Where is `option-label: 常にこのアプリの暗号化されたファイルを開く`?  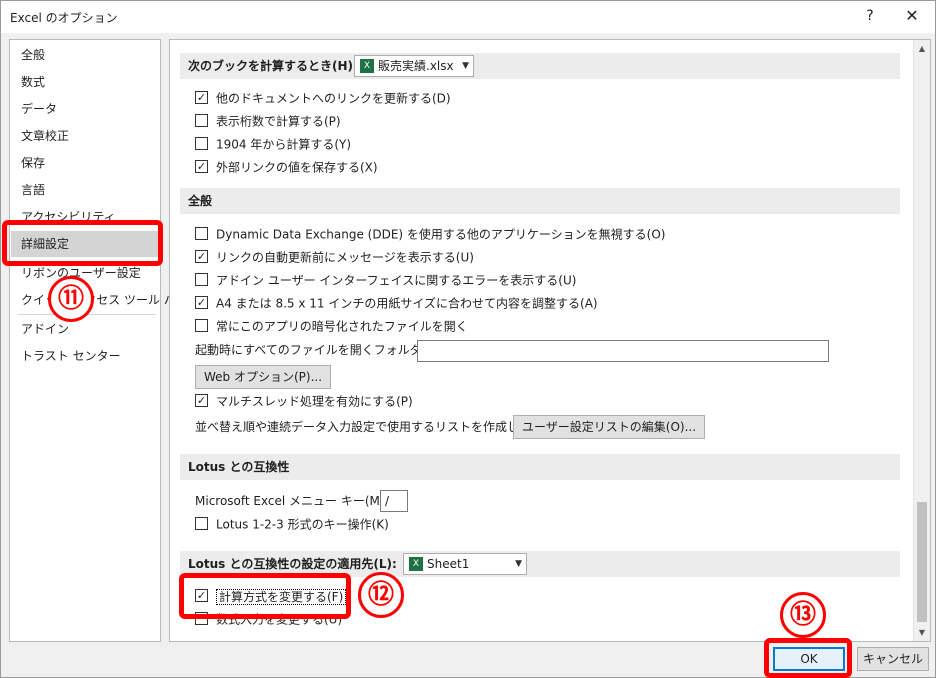
option-label: 常にこのアプリの暗号化されたファイルを開く is located at coordinates (342, 326).